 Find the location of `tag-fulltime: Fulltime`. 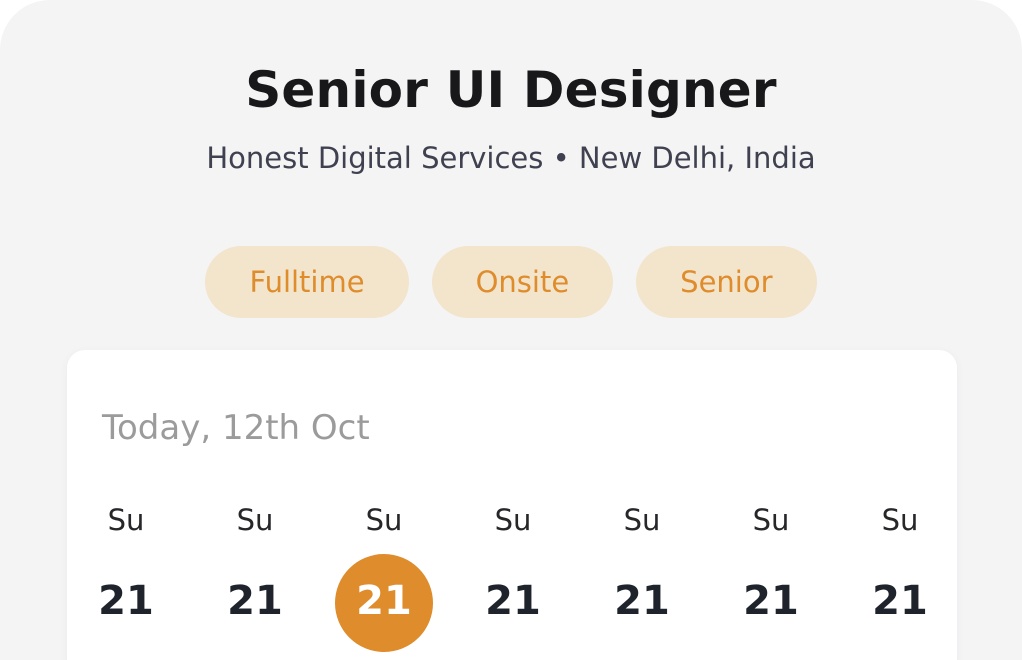

tag-fulltime: Fulltime is located at coordinates (307, 282).